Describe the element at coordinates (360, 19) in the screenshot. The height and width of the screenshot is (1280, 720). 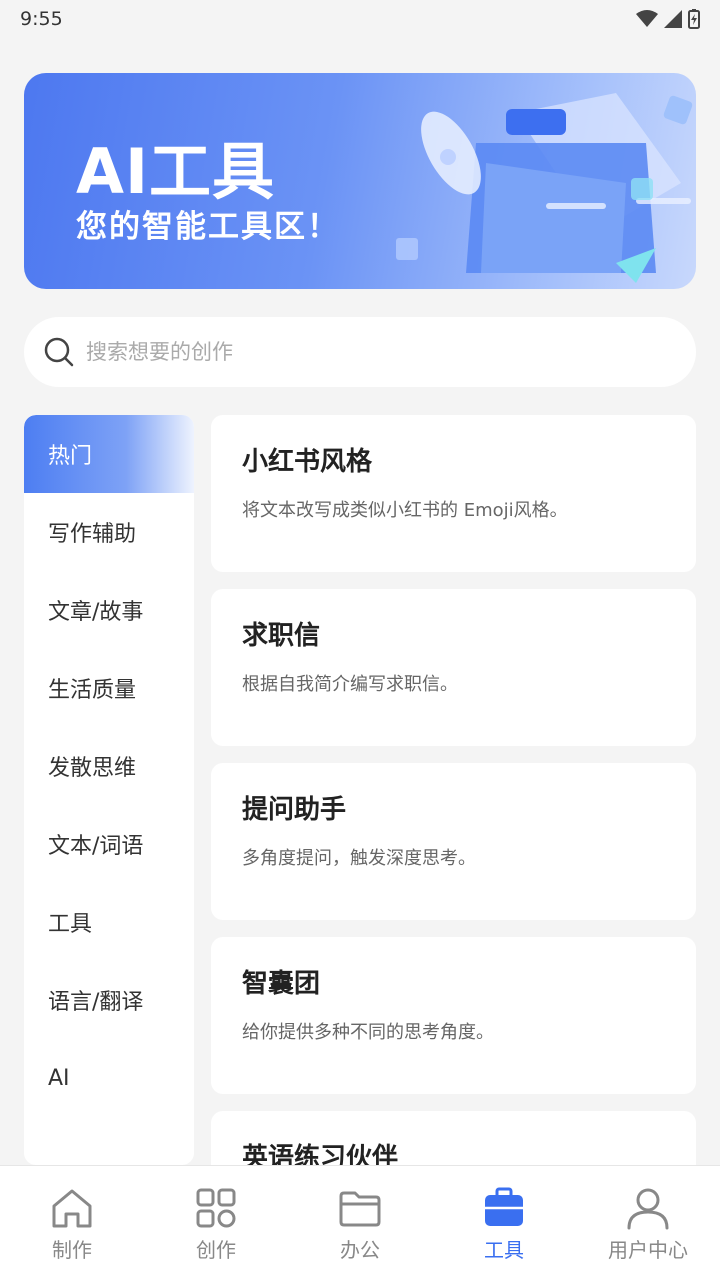
I see `status-bar: 9:55` at that location.